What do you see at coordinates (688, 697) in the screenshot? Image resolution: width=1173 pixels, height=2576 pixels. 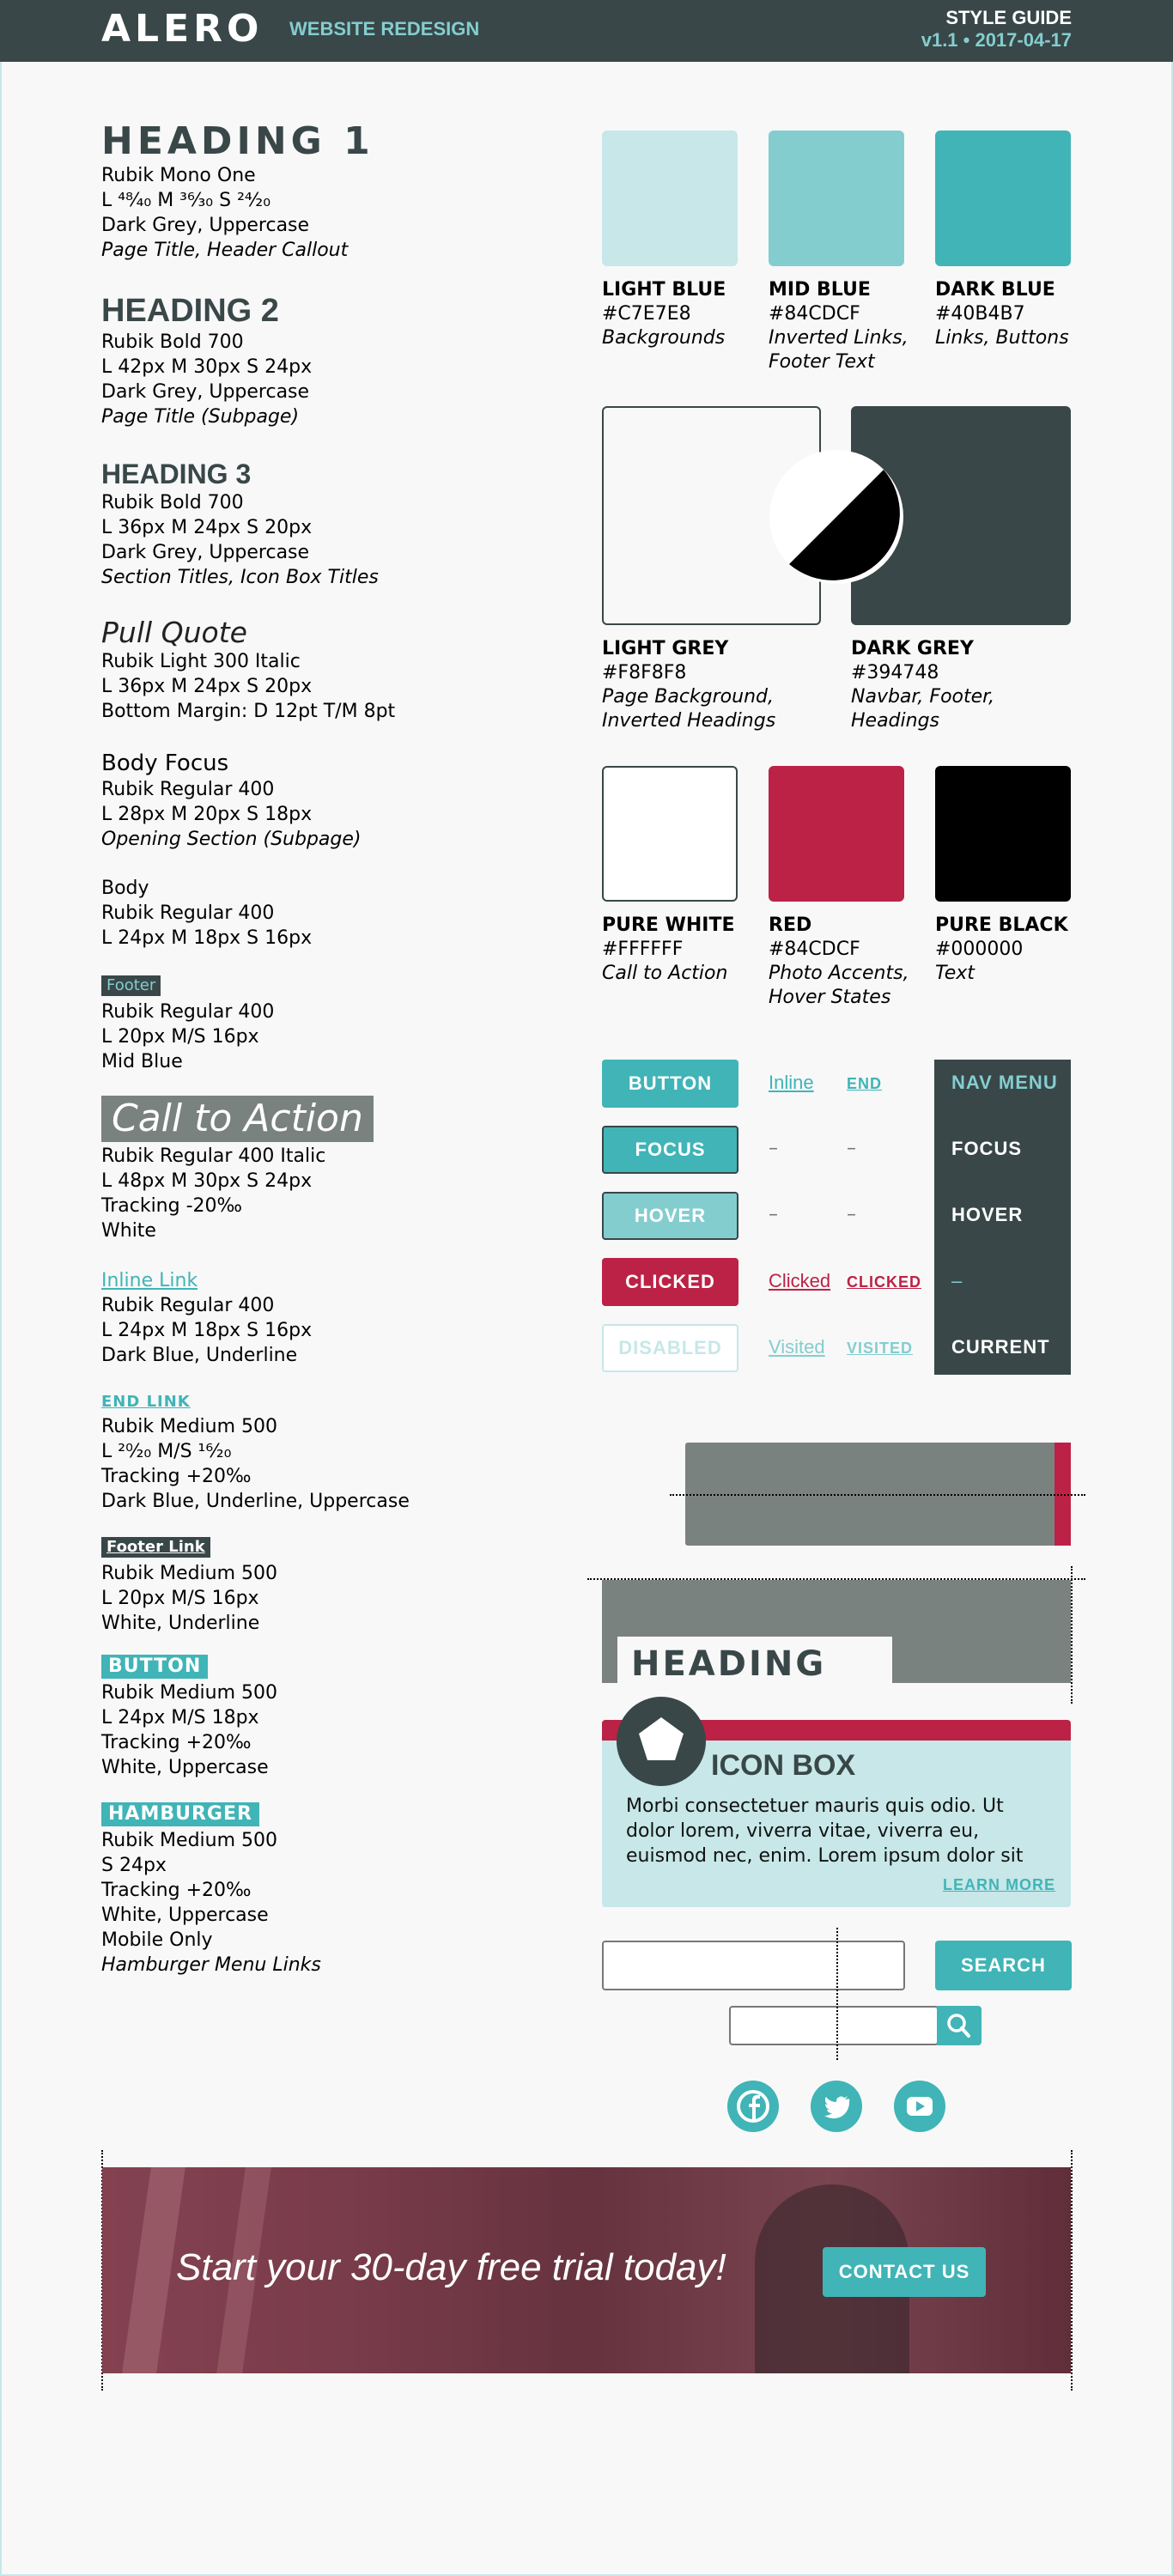 I see `color-use: Page Background,` at bounding box center [688, 697].